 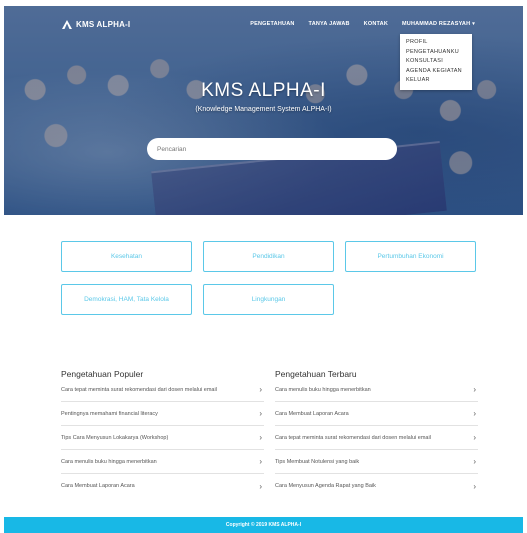 I want to click on list-item-label: Pentingnya memahami financial literacy, so click(x=109, y=413).